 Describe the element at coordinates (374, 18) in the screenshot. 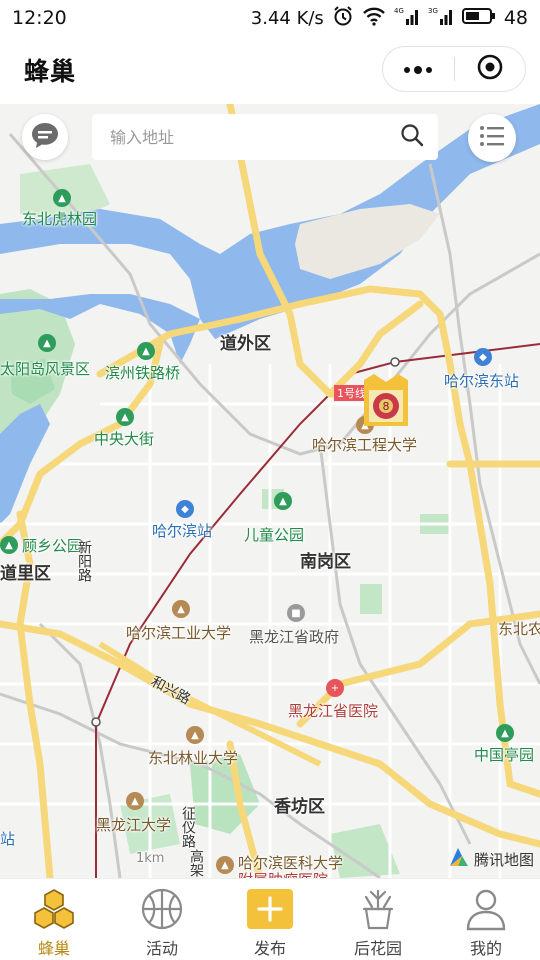

I see `wifi-icon` at that location.